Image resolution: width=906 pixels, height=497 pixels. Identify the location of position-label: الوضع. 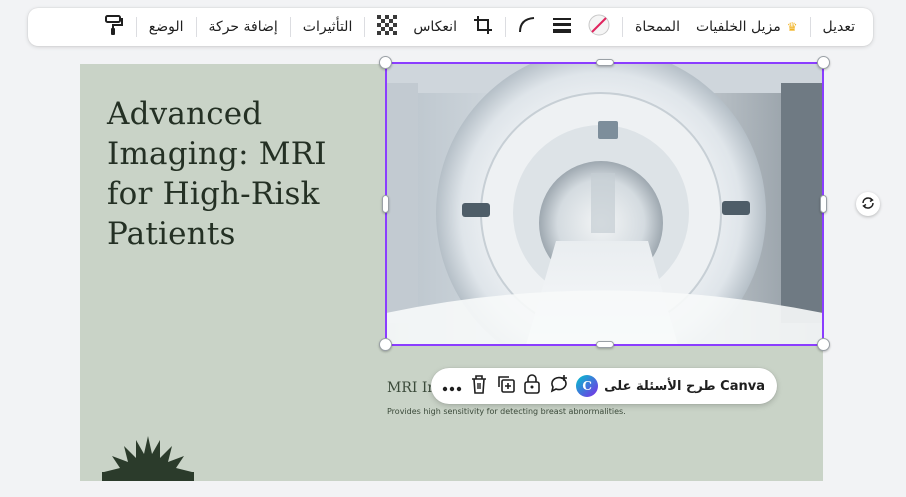
(166, 27).